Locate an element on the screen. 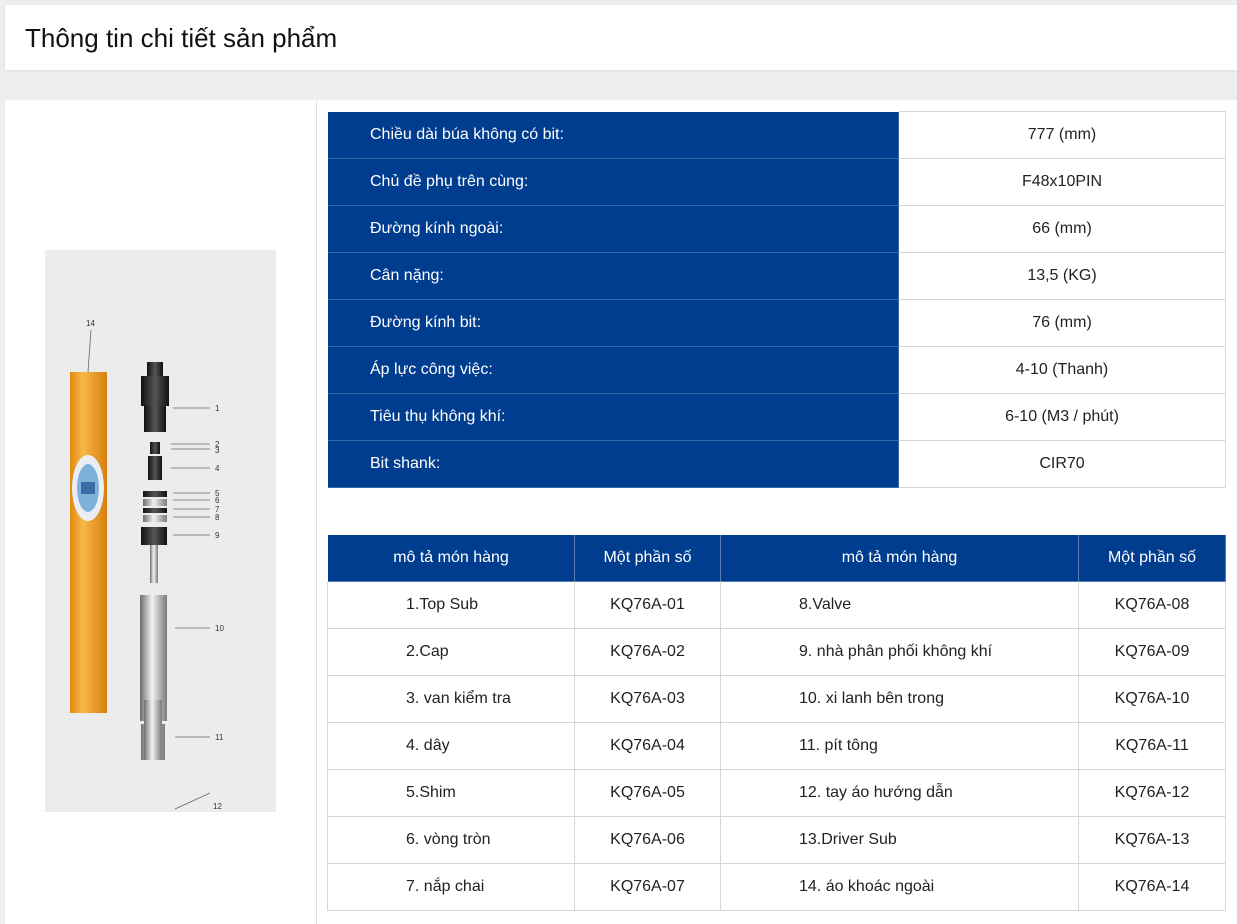 This screenshot has width=1237, height=924. part-number: KQ76A-02 is located at coordinates (647, 652).